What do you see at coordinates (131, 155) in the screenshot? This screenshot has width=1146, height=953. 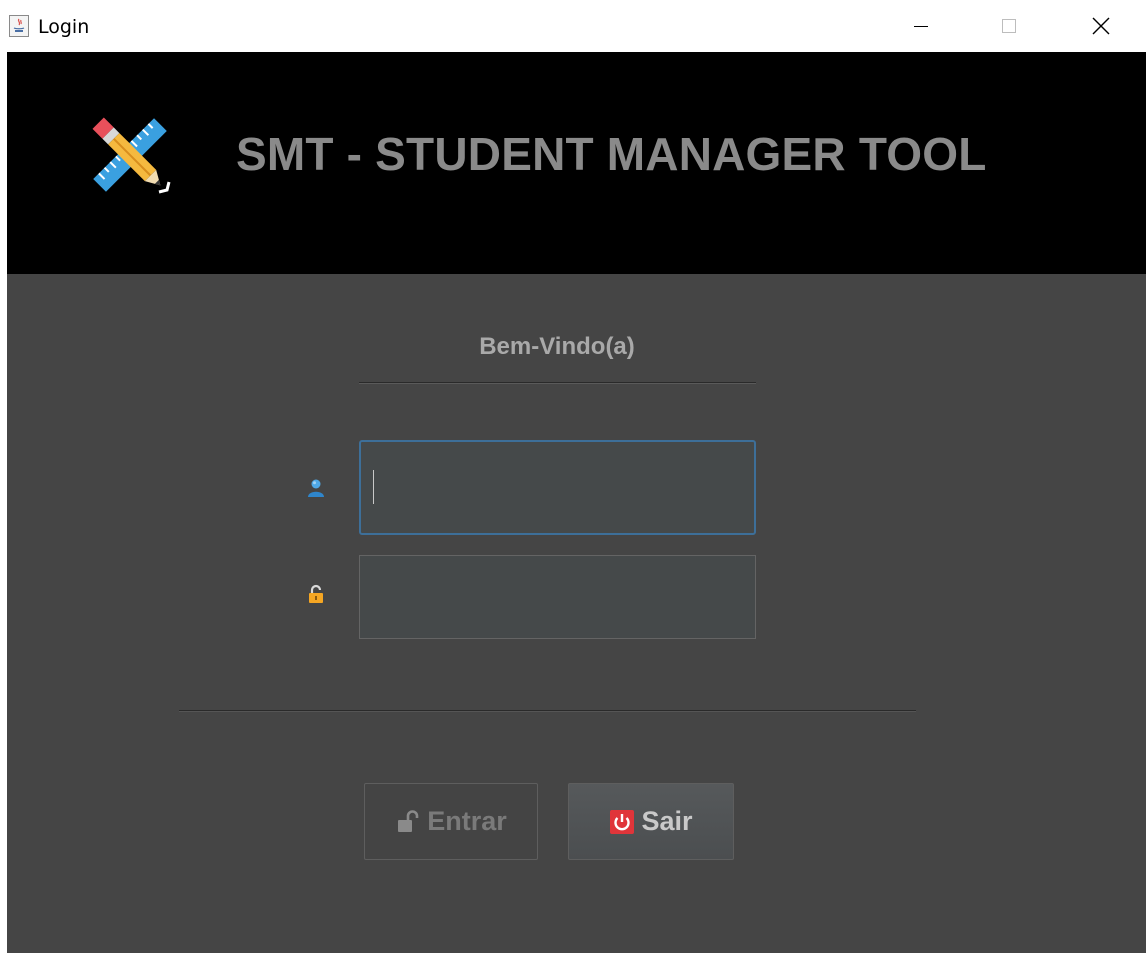 I see `ruler-pencil-icon` at bounding box center [131, 155].